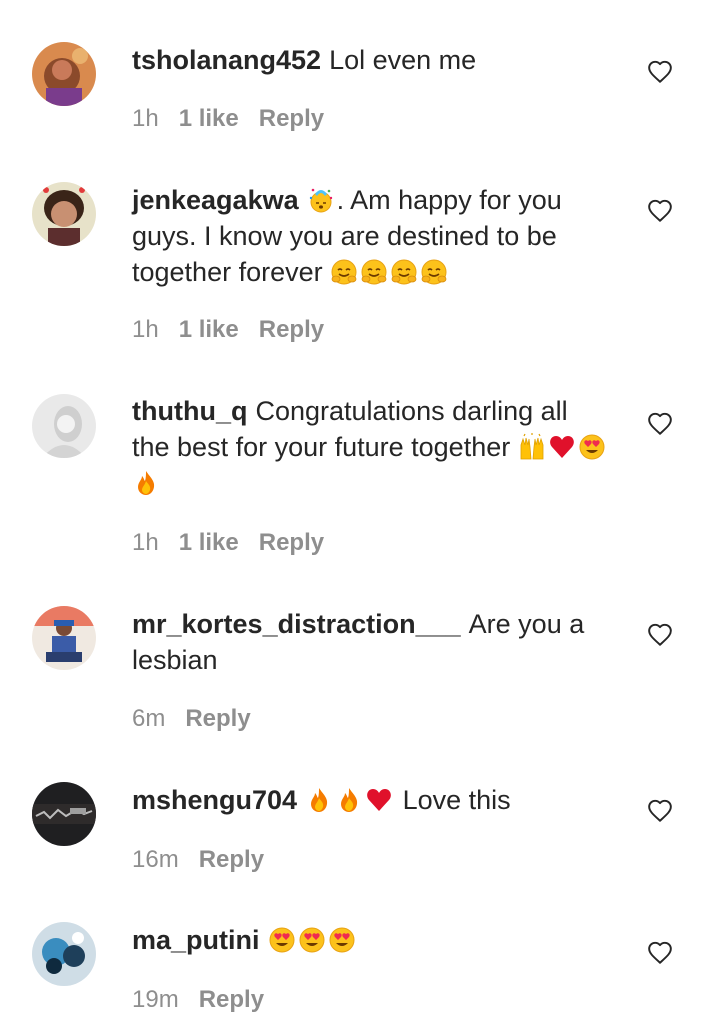 Image resolution: width=720 pixels, height=1014 pixels. Describe the element at coordinates (226, 60) in the screenshot. I see `comment-username: tsholanang452` at that location.